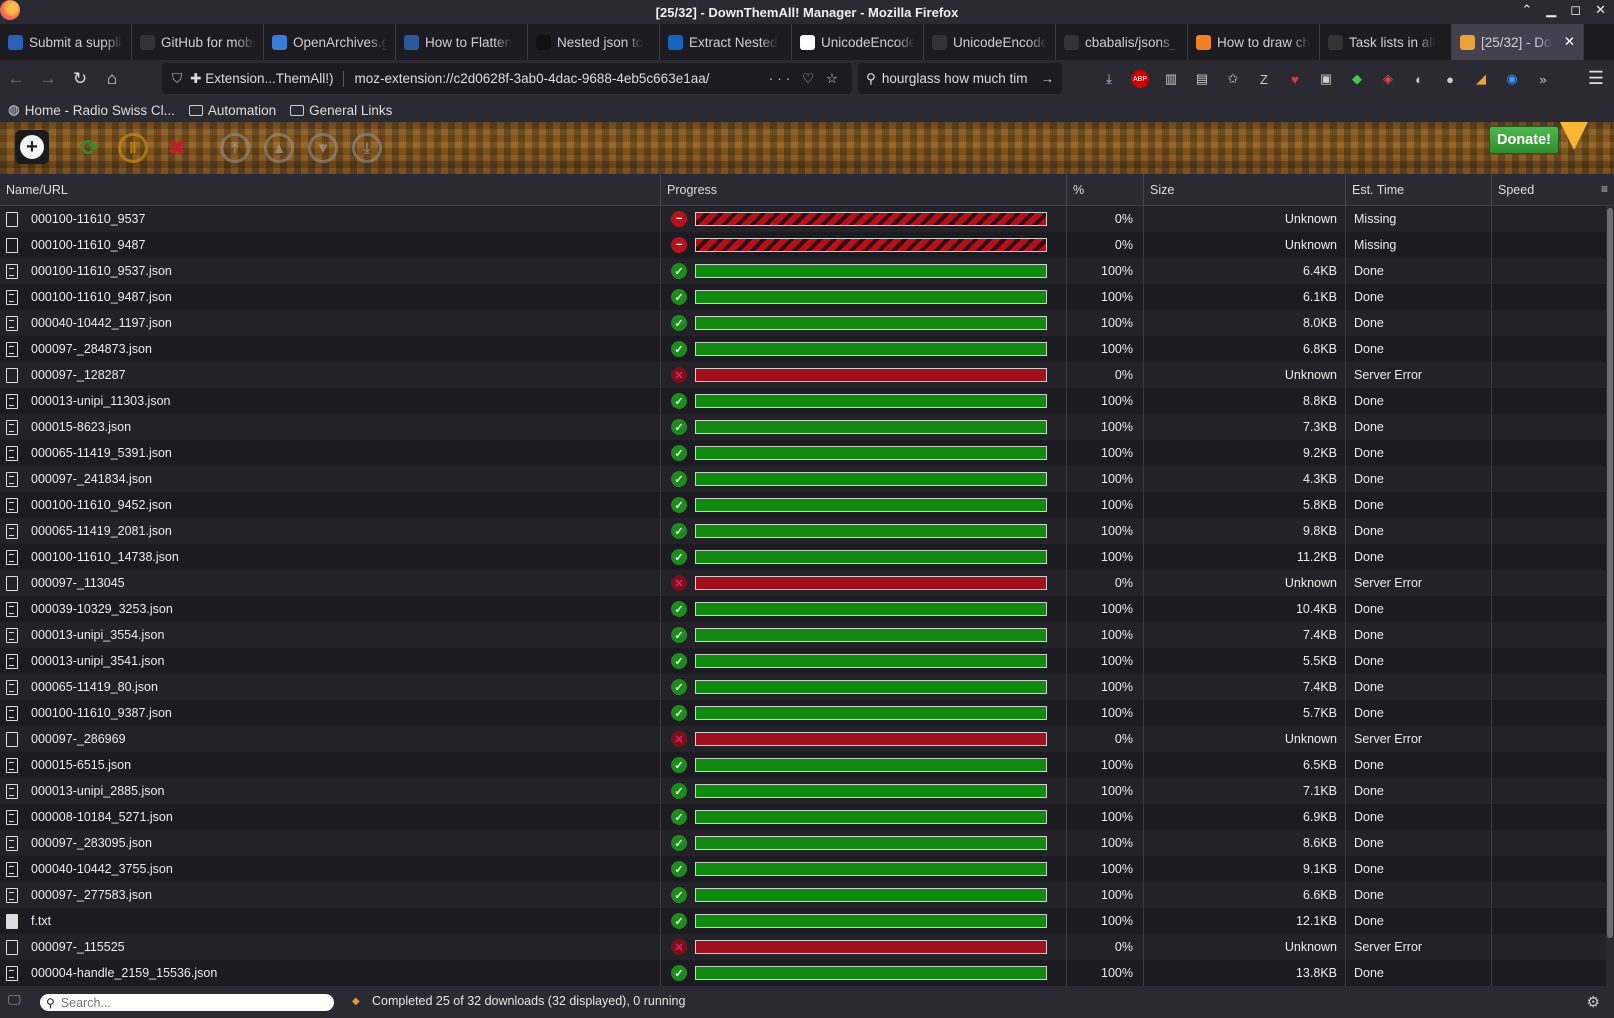 The width and height of the screenshot is (1614, 1018). I want to click on bookmark-star-icon: ✩, so click(1233, 79).